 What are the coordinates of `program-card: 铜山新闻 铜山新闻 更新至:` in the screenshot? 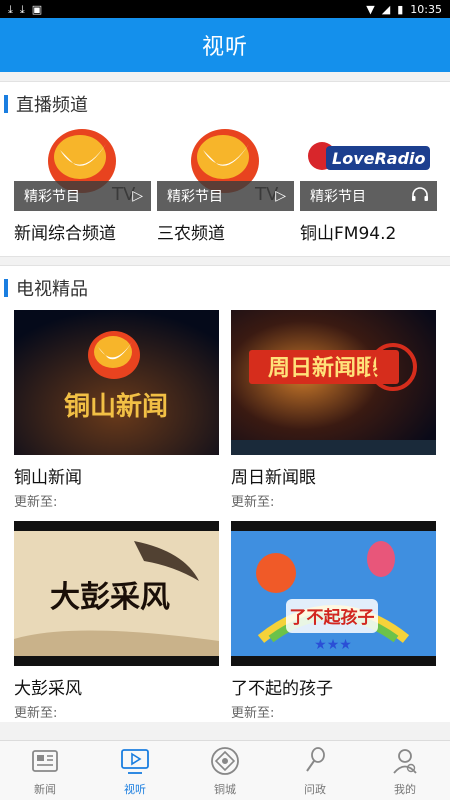 It's located at (116, 410).